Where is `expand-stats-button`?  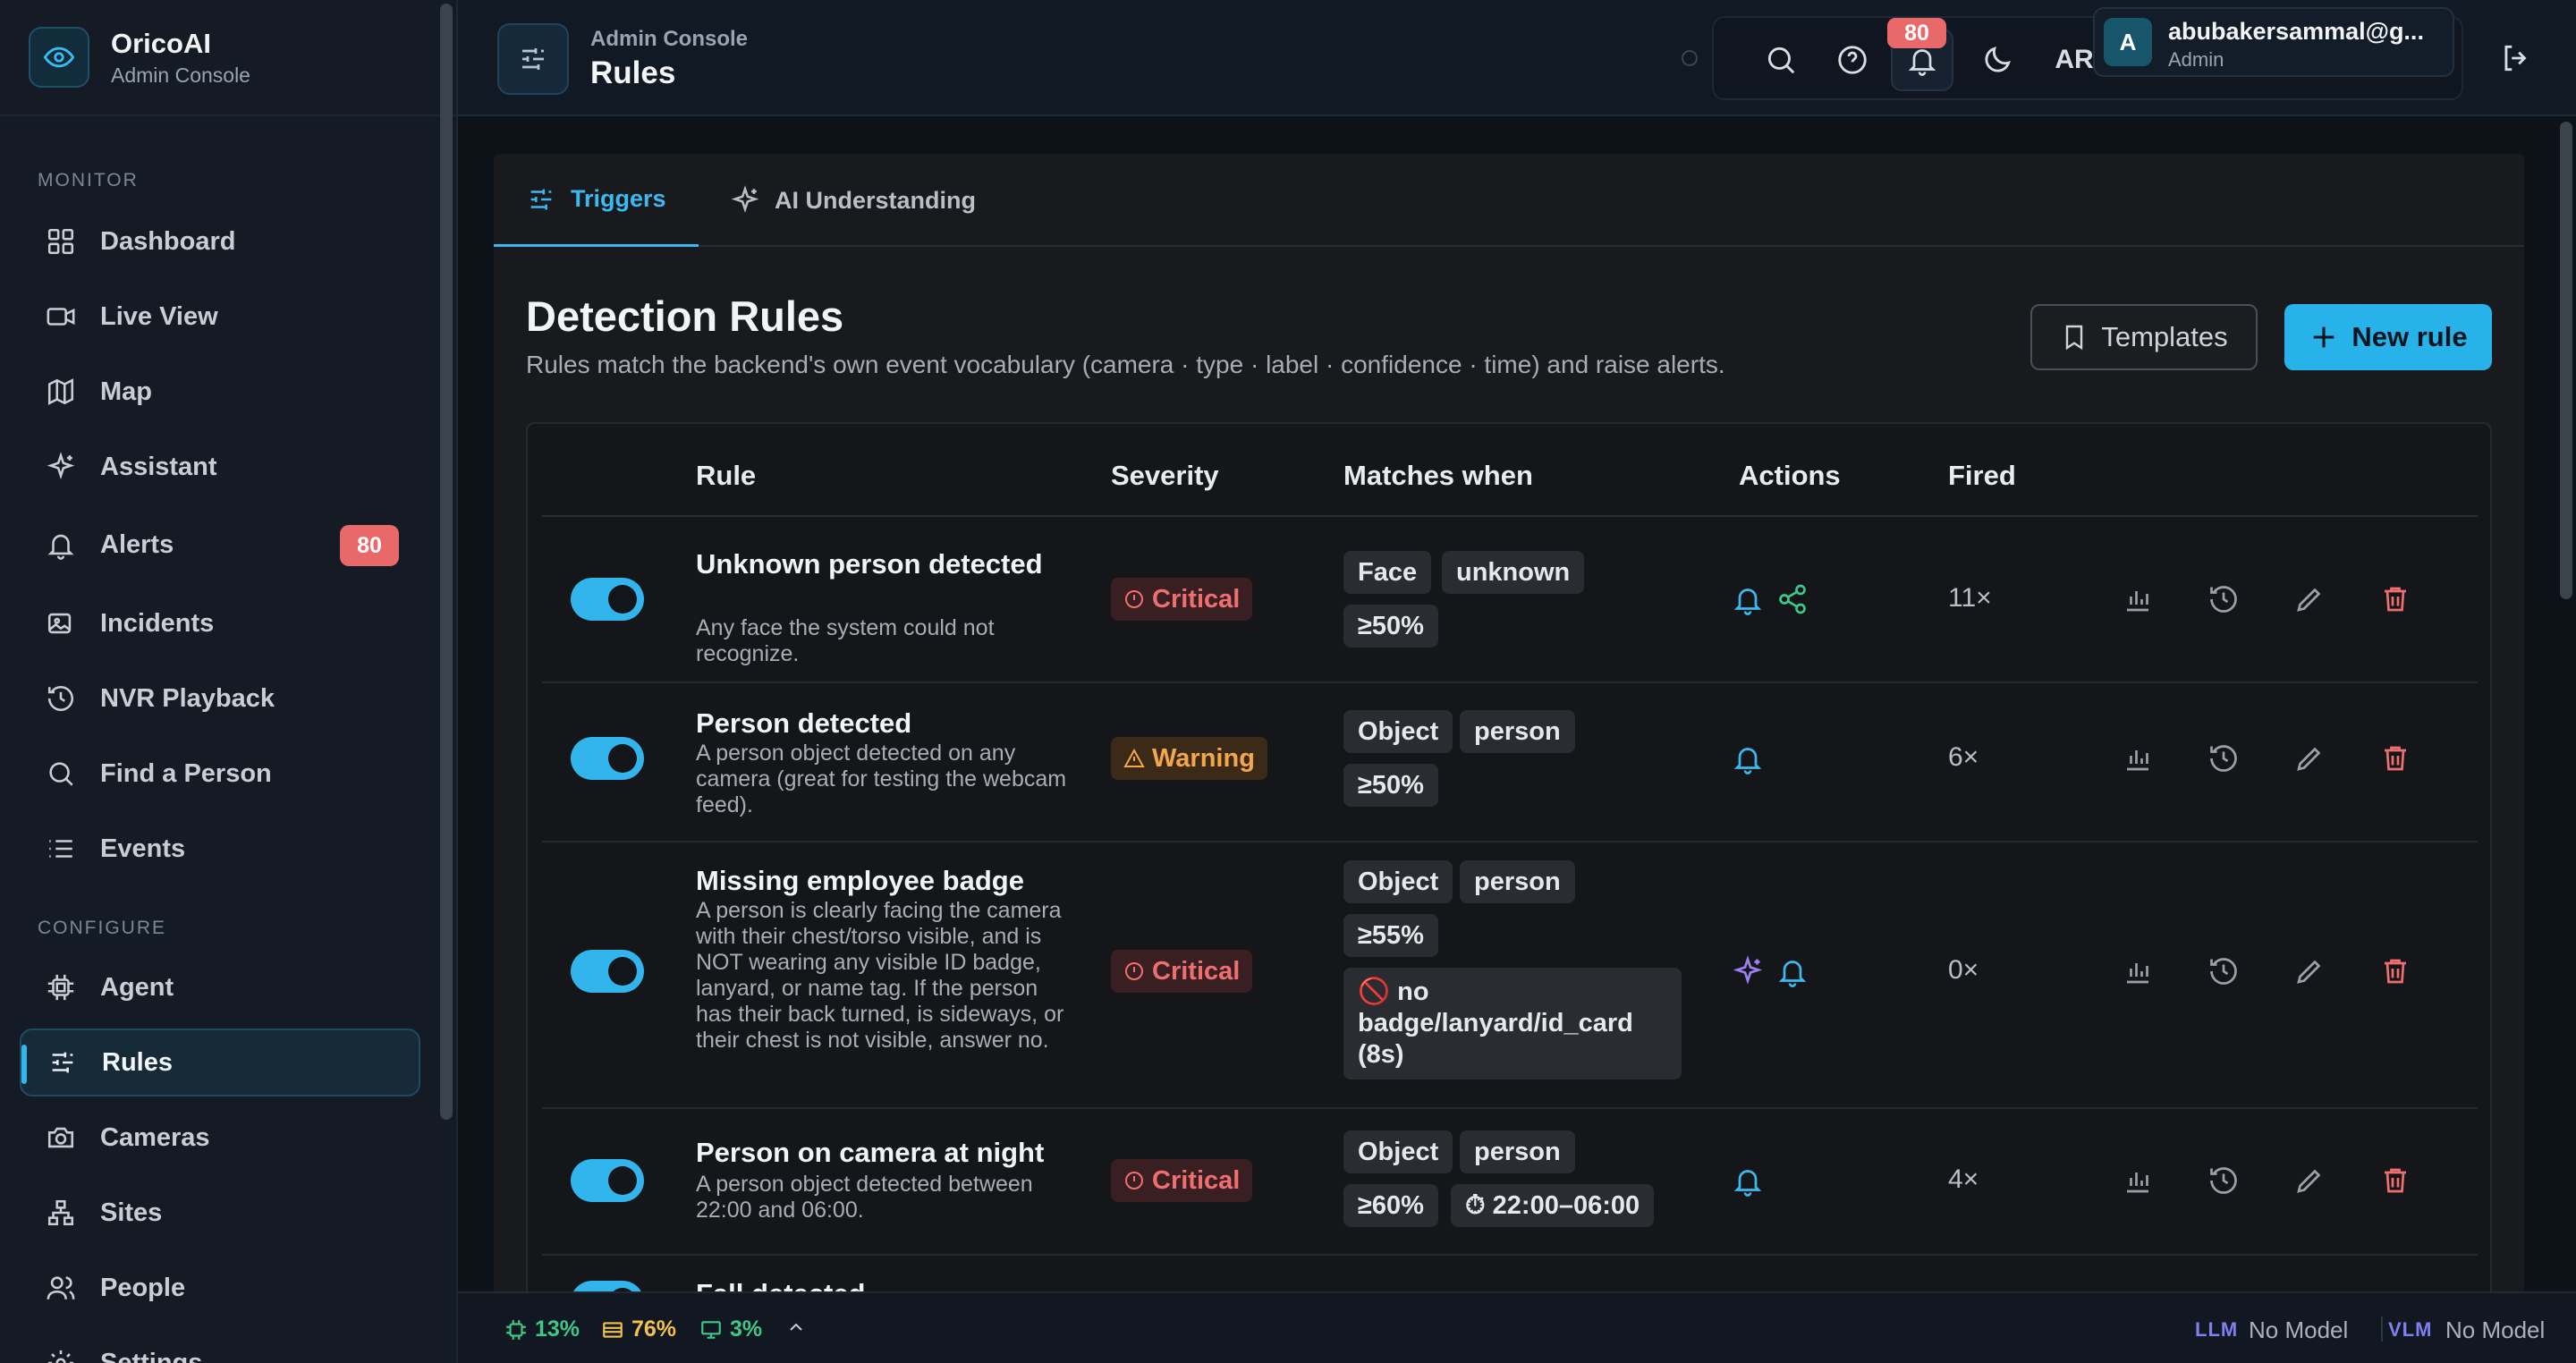 expand-stats-button is located at coordinates (796, 1327).